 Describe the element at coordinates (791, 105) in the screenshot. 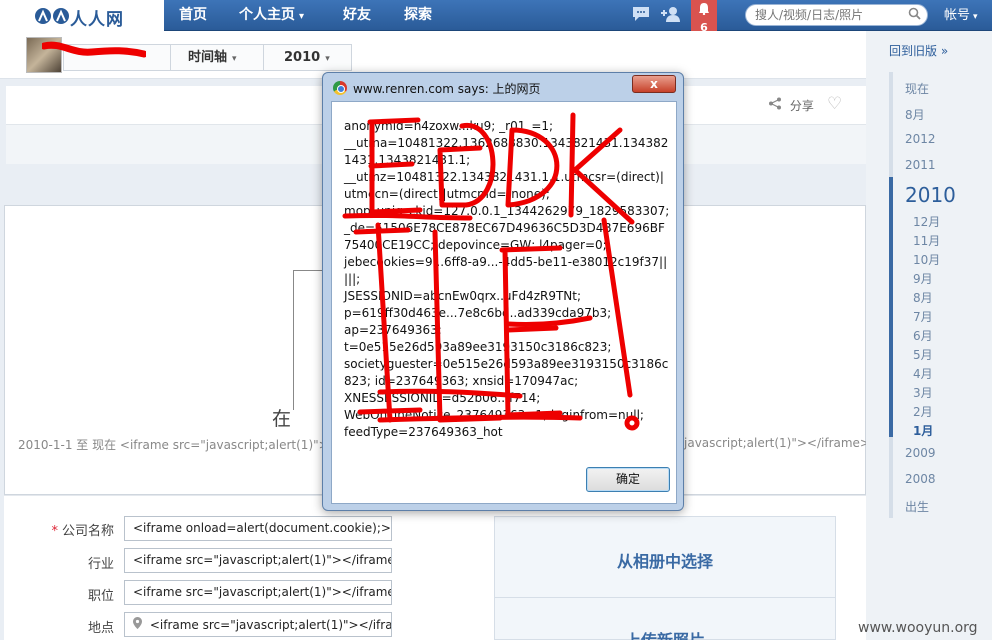

I see `share-button: 分享` at that location.